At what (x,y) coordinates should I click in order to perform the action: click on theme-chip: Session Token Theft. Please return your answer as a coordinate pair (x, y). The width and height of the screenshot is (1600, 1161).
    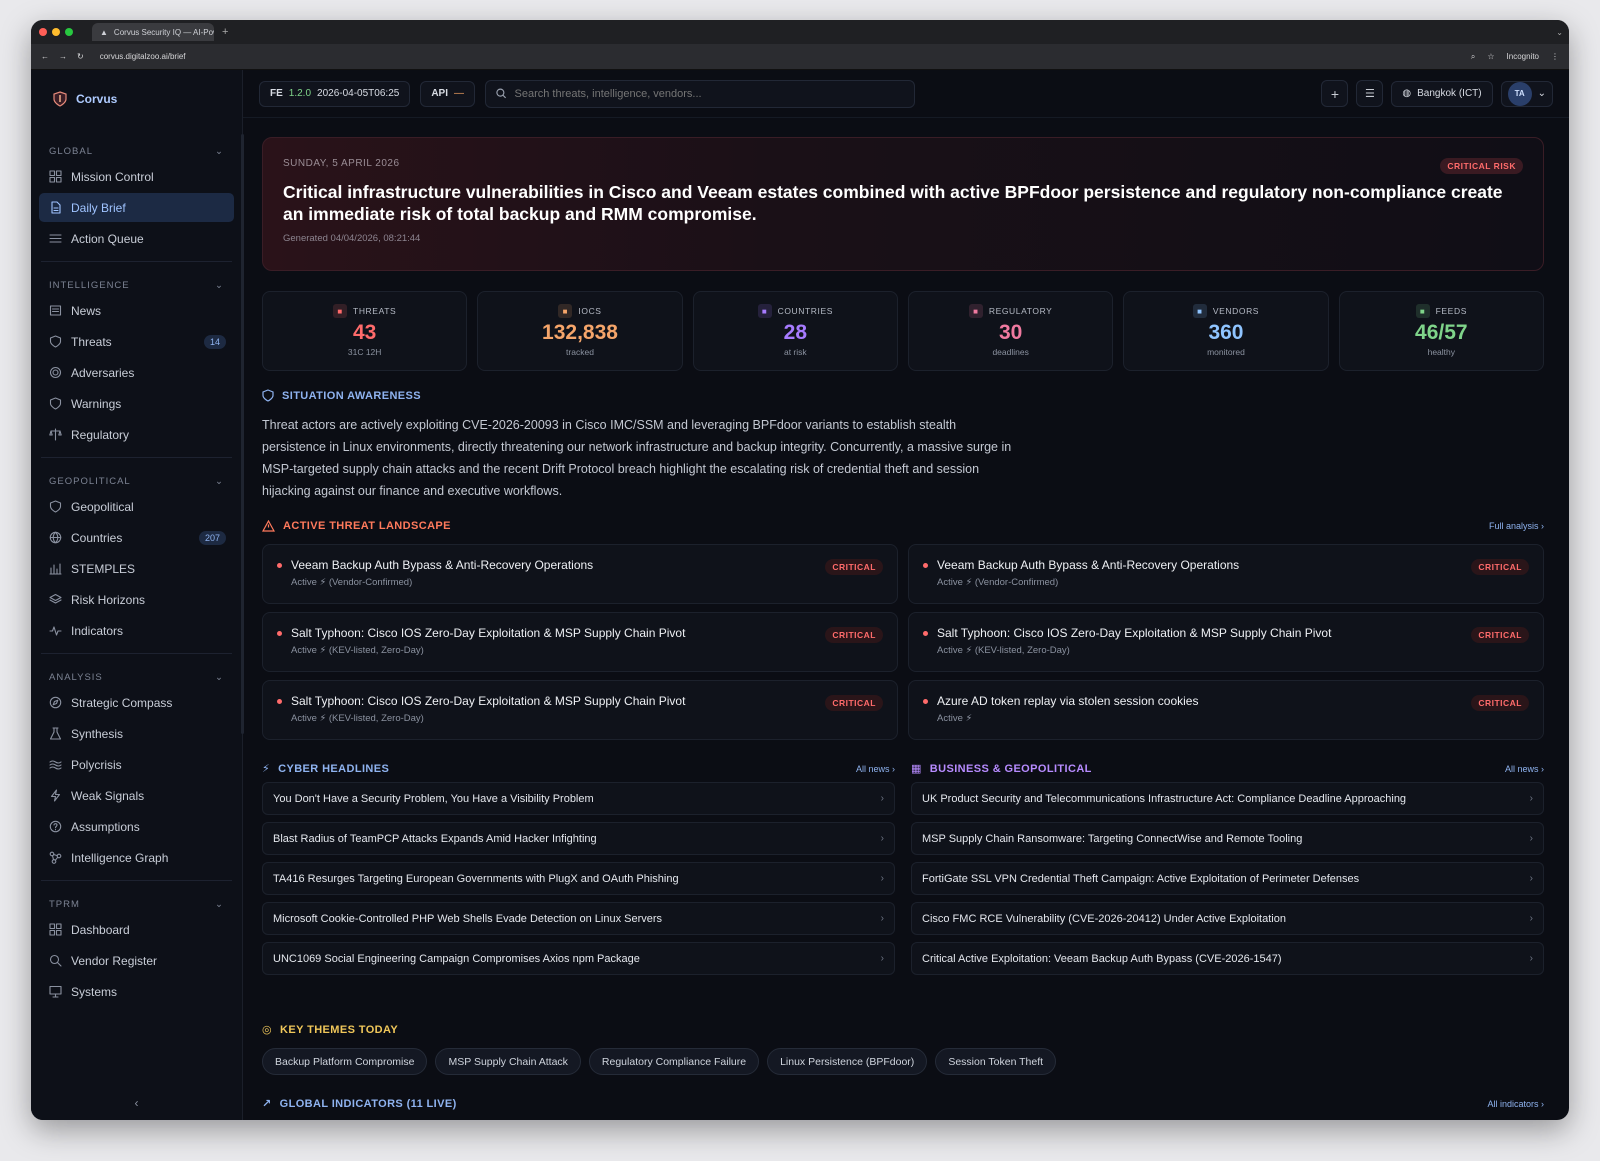
    Looking at the image, I should click on (996, 1061).